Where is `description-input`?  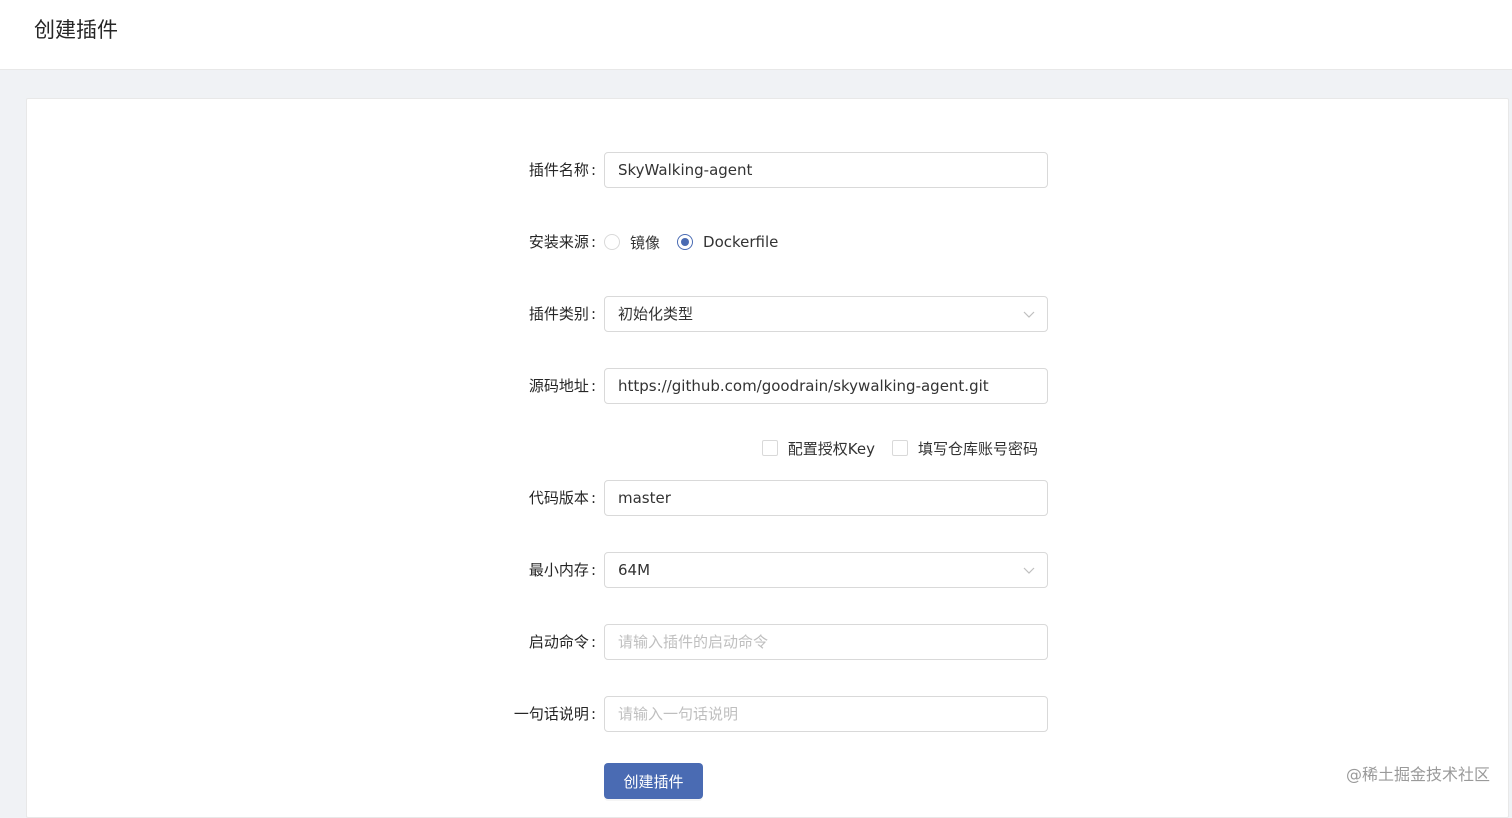 description-input is located at coordinates (826, 714).